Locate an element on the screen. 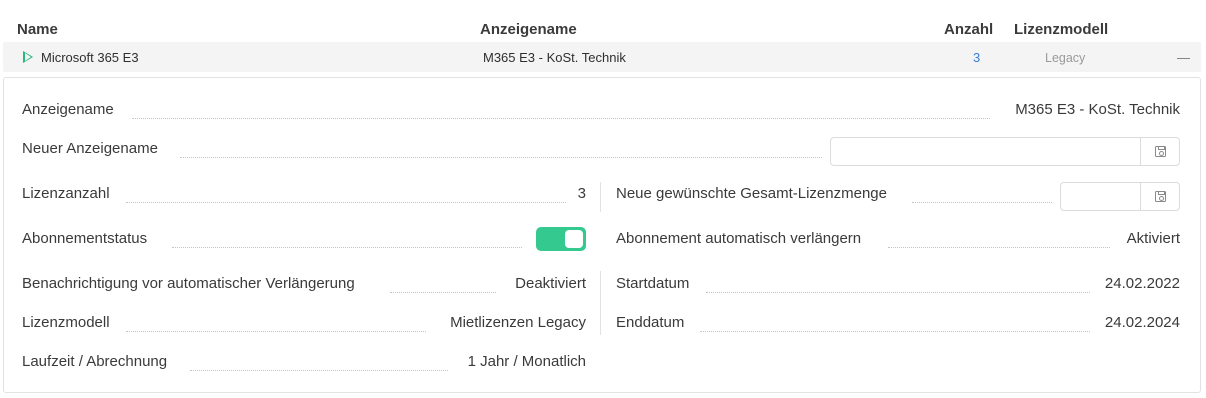 The image size is (1206, 398). subscription-status-toggle is located at coordinates (561, 239).